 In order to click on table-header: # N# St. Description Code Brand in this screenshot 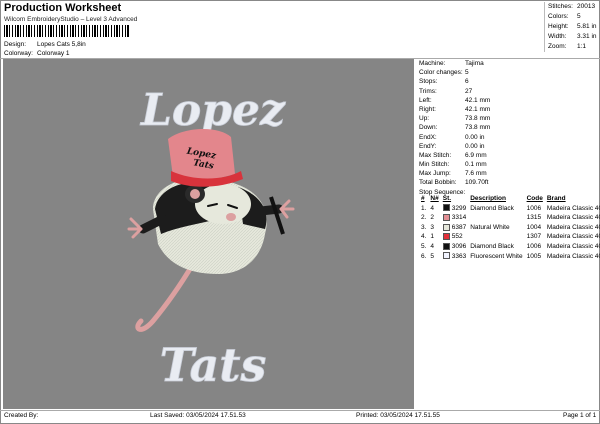, I will do `click(493, 198)`.